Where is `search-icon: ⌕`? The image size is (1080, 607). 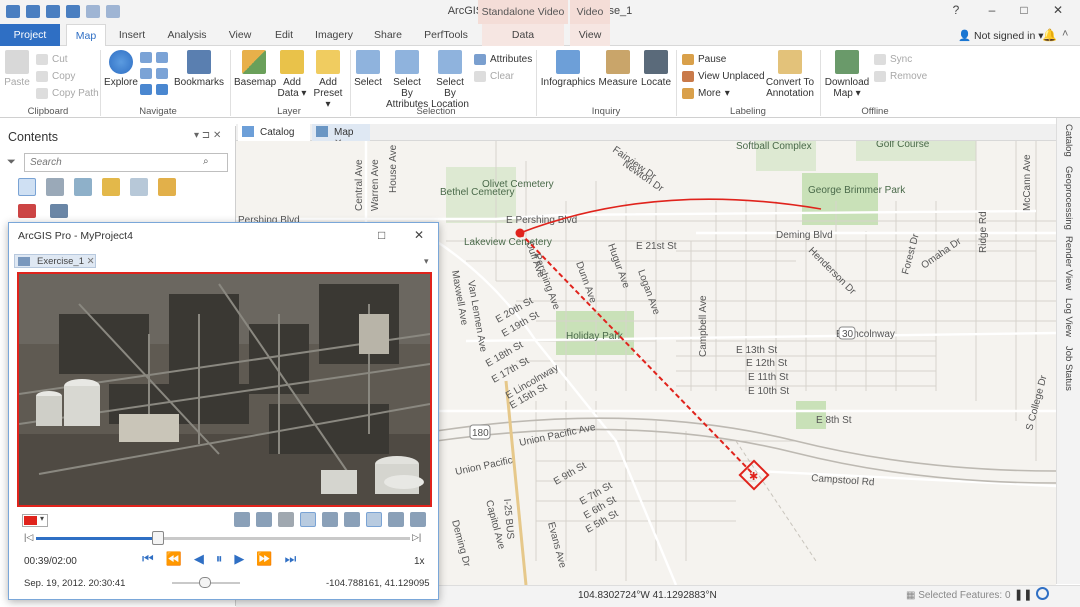
search-icon: ⌕ is located at coordinates (206, 161).